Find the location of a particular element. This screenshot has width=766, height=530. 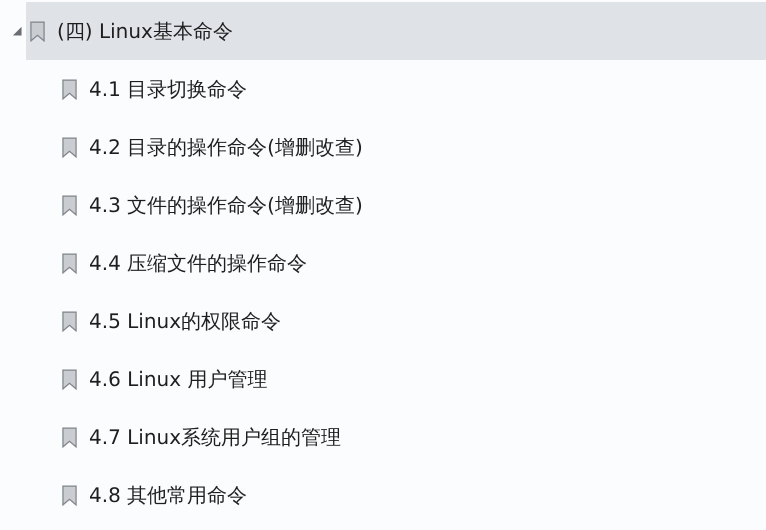

collapse-arrow-icon is located at coordinates (17, 31).